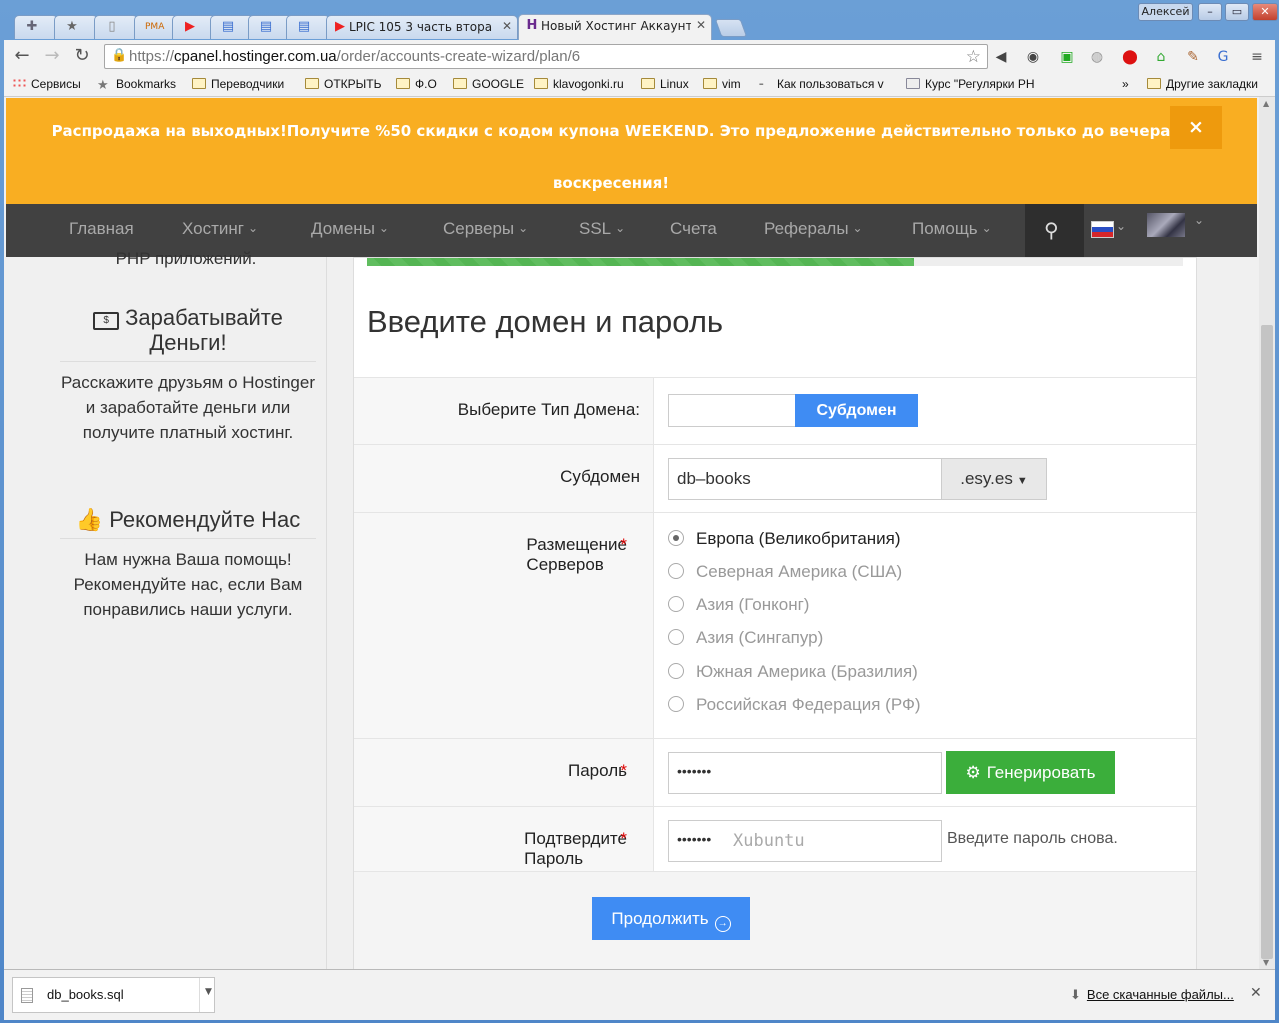  What do you see at coordinates (693, 229) in the screenshot?
I see `nav-billing: Счета` at bounding box center [693, 229].